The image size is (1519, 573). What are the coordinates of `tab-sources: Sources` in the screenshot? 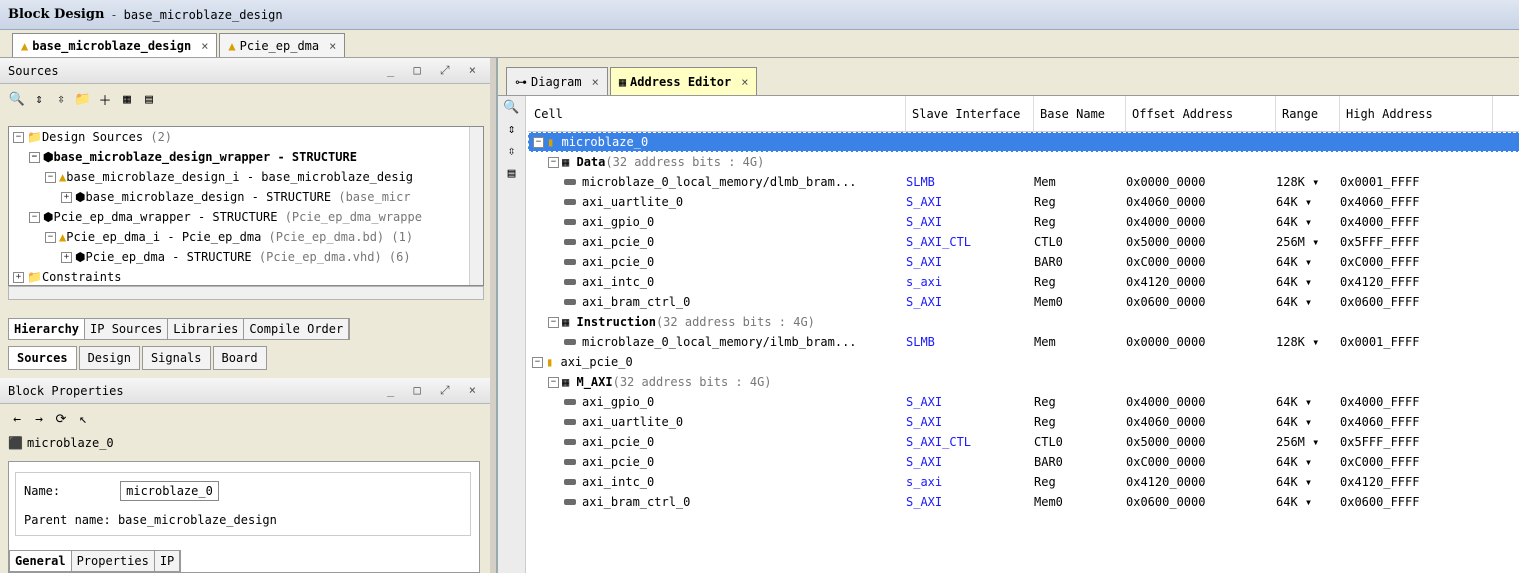 It's located at (42, 358).